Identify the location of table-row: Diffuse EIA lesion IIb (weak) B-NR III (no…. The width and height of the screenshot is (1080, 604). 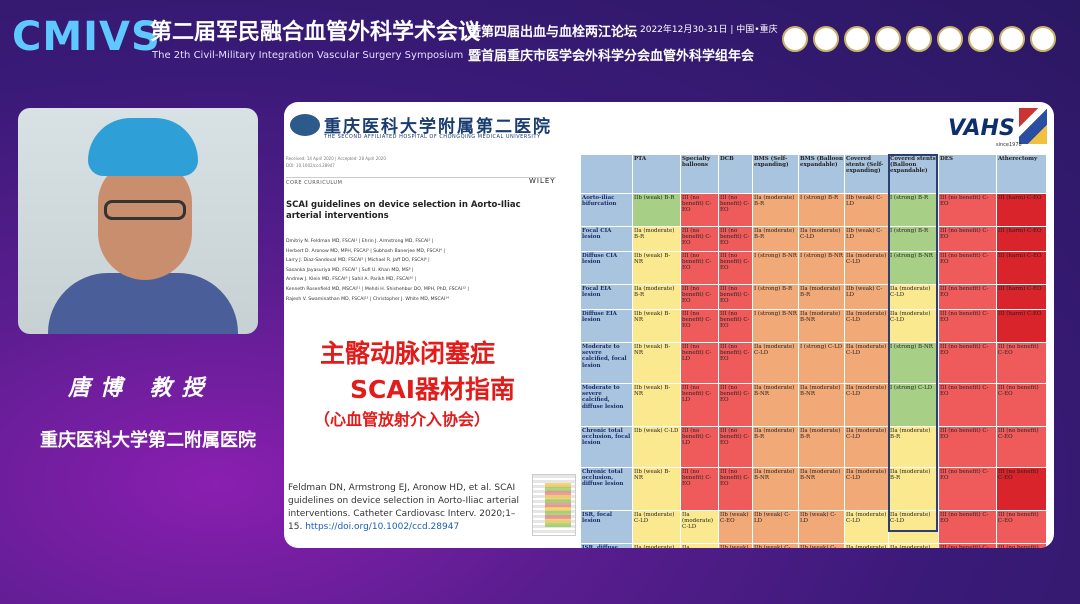
(813, 326).